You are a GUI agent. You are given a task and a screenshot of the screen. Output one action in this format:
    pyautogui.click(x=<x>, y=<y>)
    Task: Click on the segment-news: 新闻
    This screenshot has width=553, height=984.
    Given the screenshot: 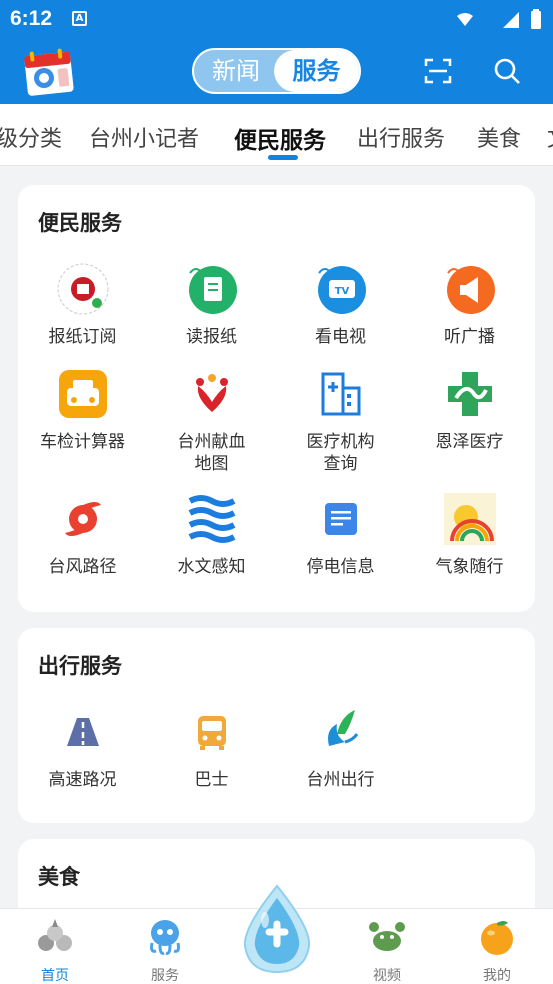 What is the action you would take?
    pyautogui.click(x=236, y=71)
    